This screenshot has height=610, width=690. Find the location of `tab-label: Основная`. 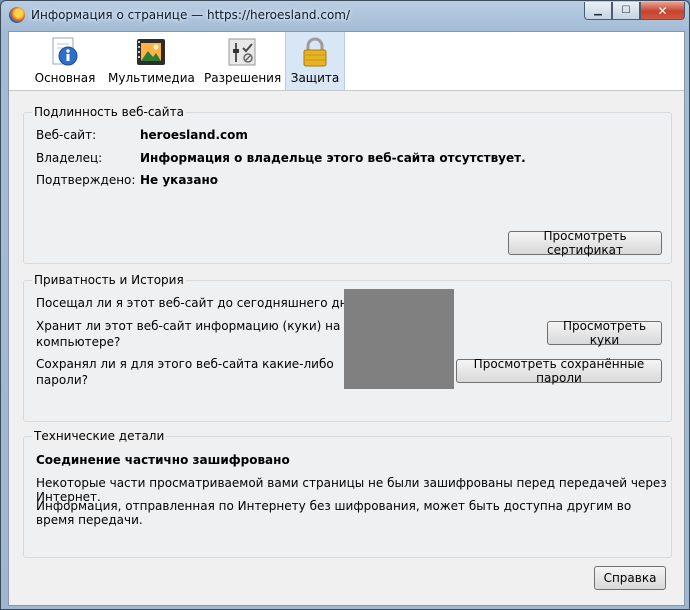

tab-label: Основная is located at coordinates (65, 78).